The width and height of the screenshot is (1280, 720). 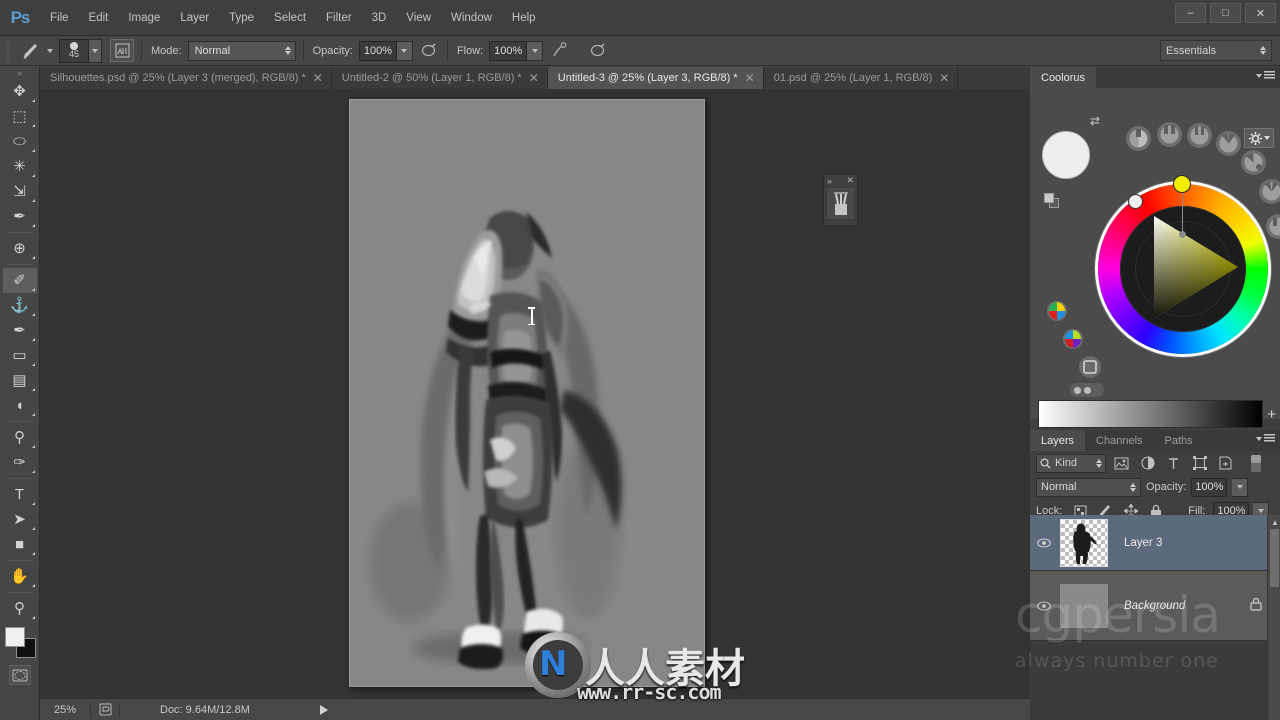 What do you see at coordinates (597, 51) in the screenshot?
I see `tablet-pressure-icon` at bounding box center [597, 51].